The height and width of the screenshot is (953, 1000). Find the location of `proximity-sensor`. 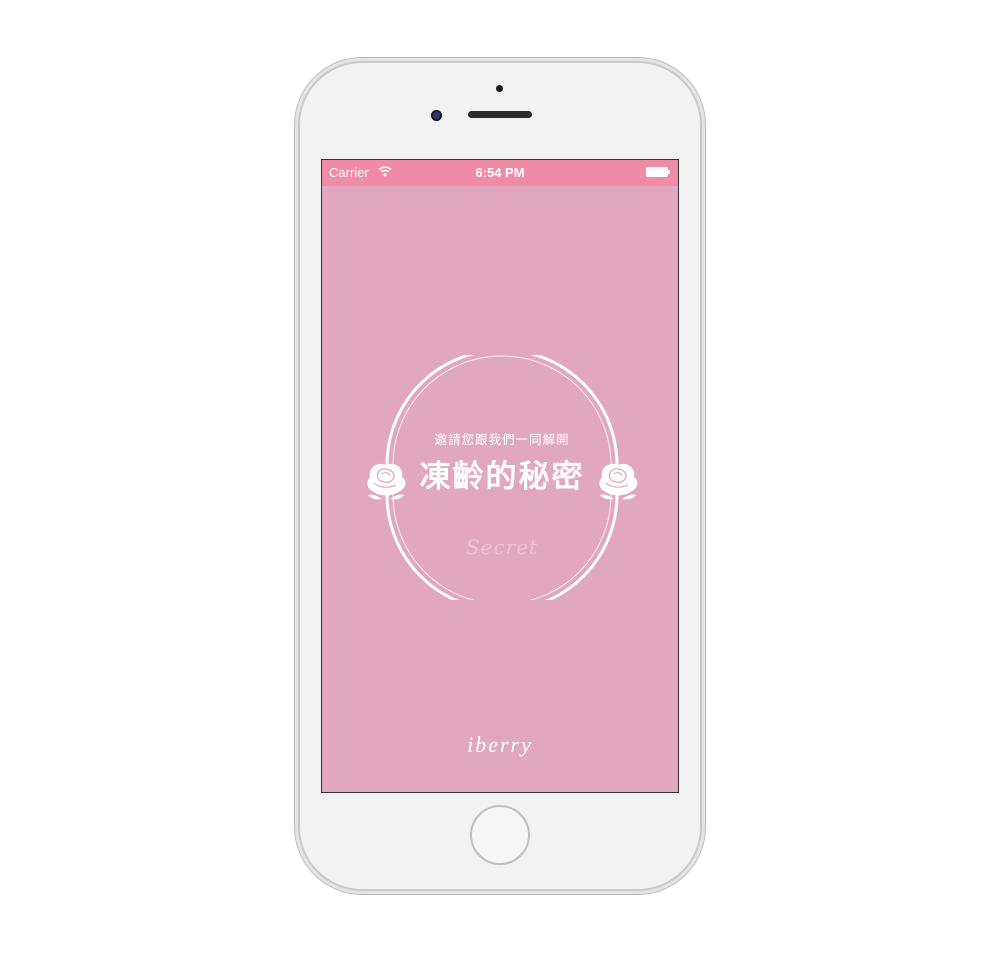

proximity-sensor is located at coordinates (499, 88).